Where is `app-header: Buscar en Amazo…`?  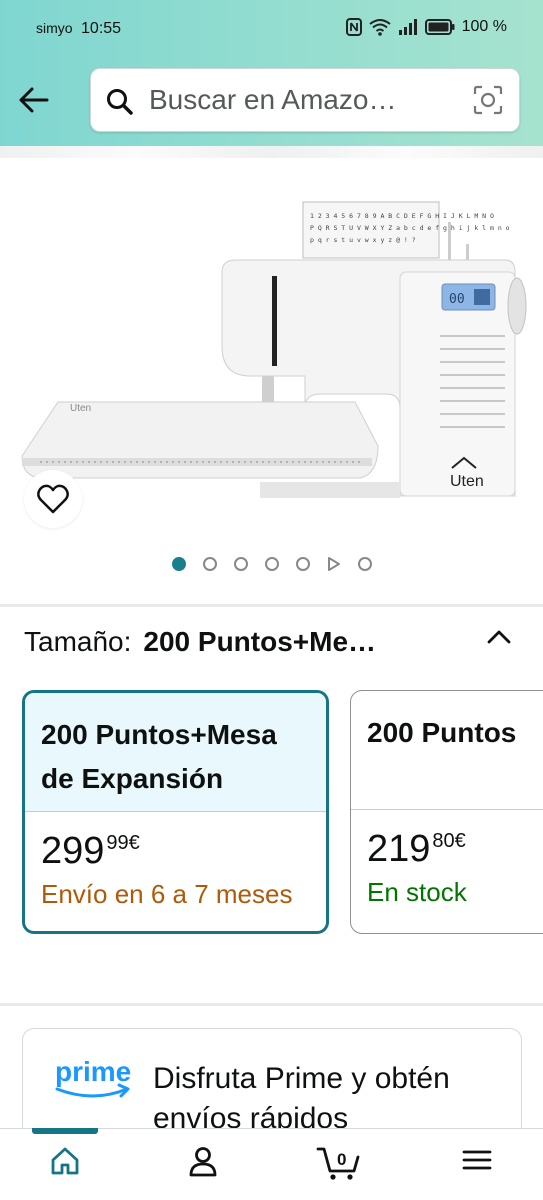
app-header: Buscar en Amazo… is located at coordinates (271, 103).